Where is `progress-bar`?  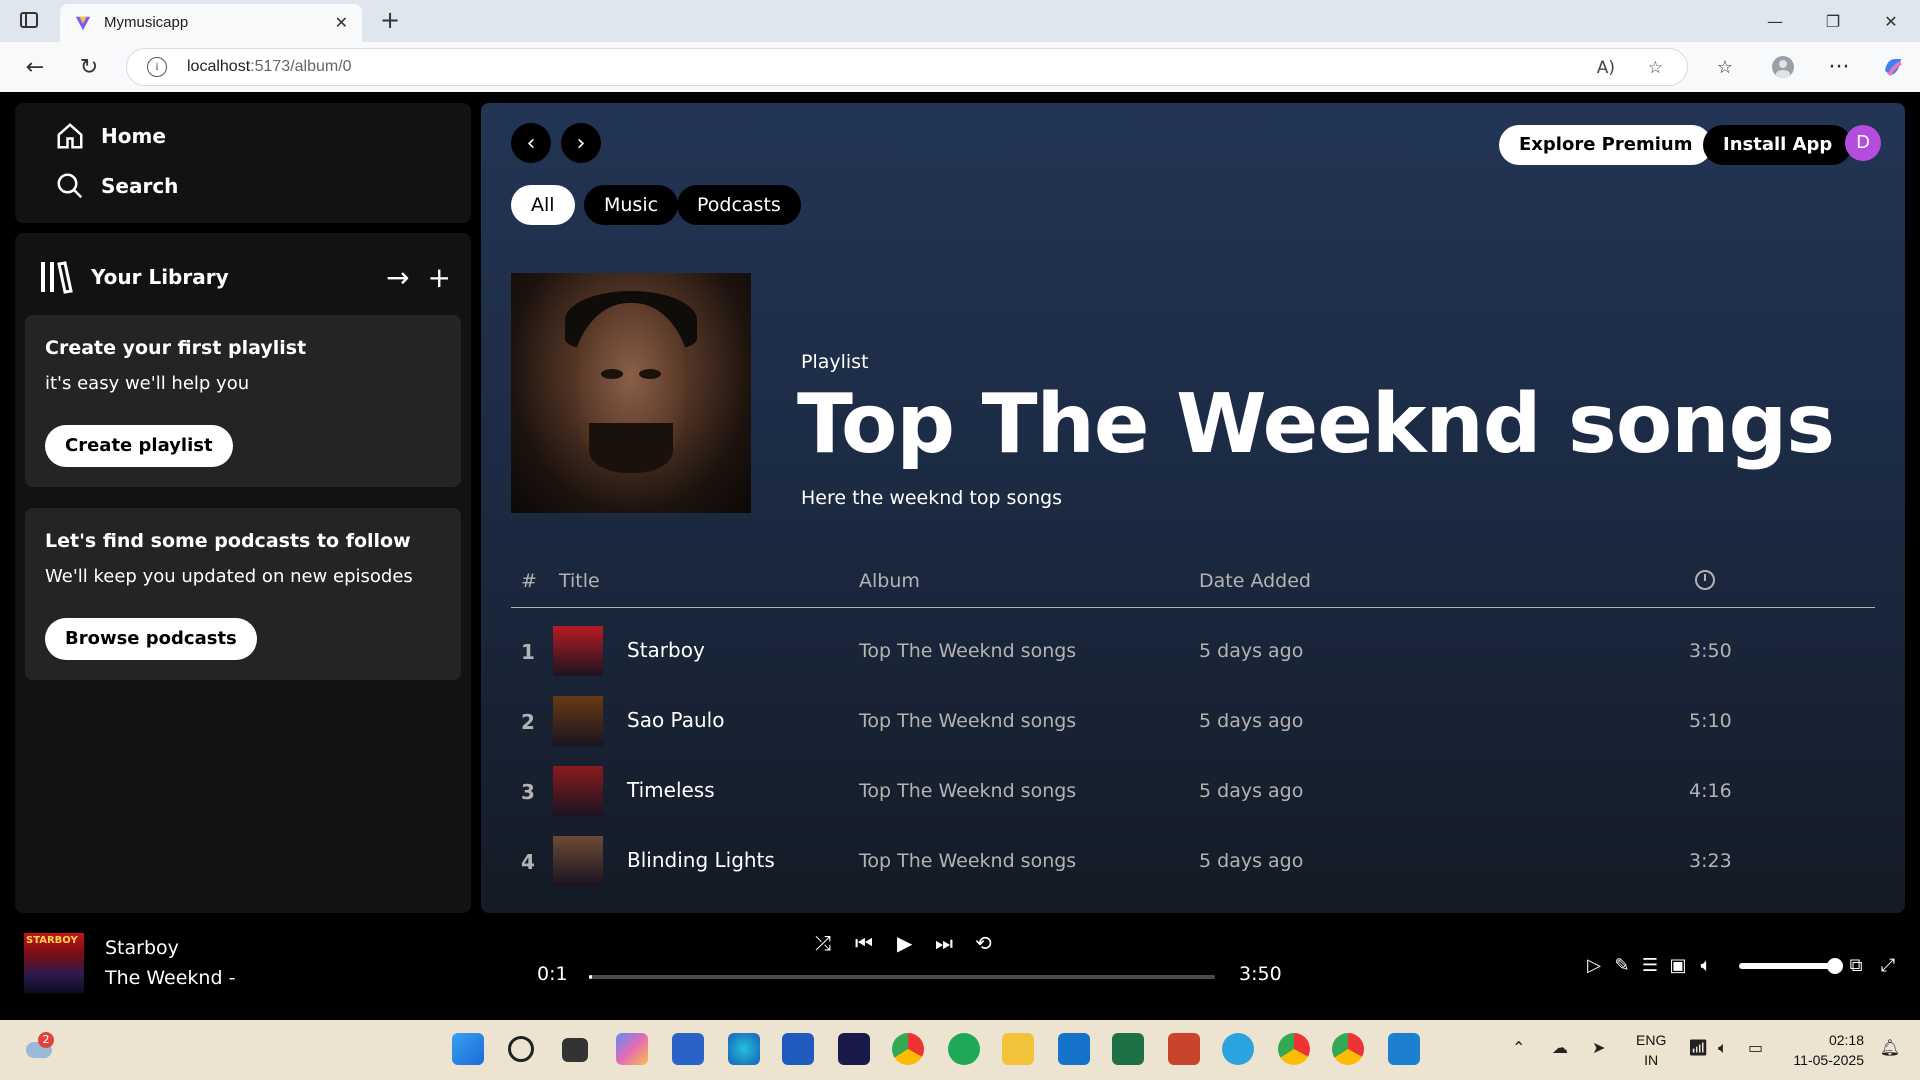
progress-bar is located at coordinates (902, 977).